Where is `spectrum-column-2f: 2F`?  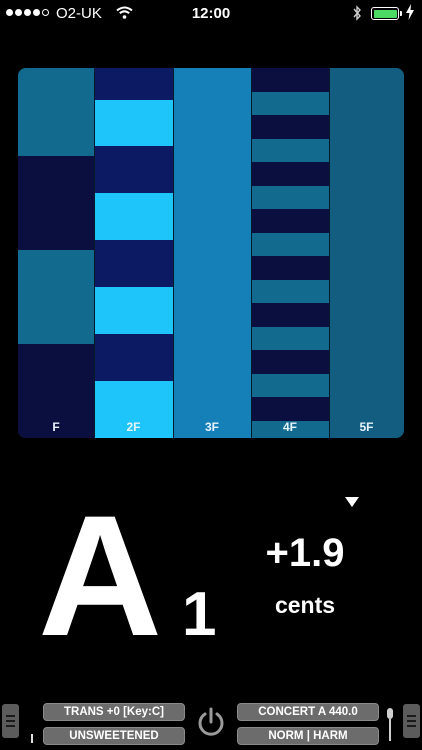 spectrum-column-2f: 2F is located at coordinates (133, 253).